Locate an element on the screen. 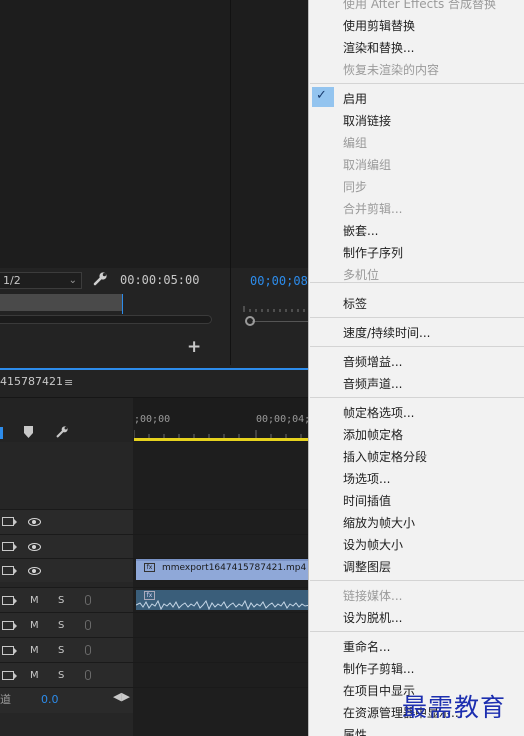 The width and height of the screenshot is (524, 736). audio-track-3: M S is located at coordinates (155, 649).